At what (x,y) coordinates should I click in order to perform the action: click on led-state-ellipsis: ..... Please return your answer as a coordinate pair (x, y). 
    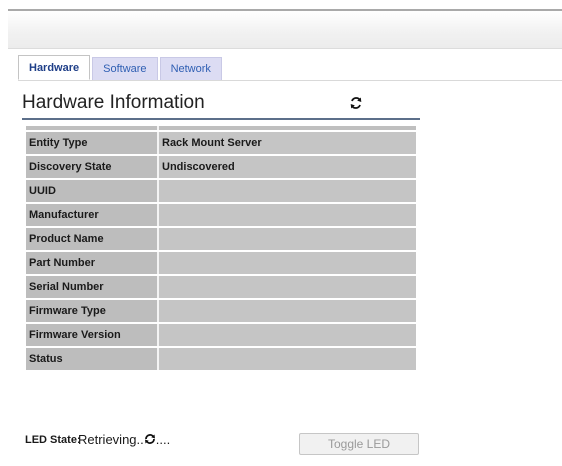
    Looking at the image, I should click on (163, 439).